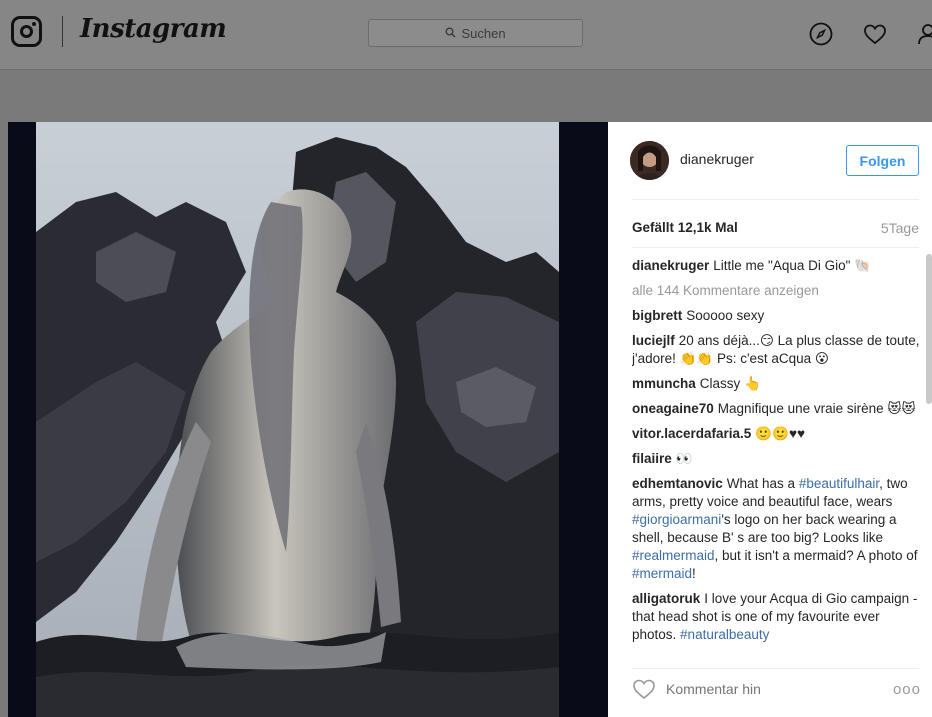 The image size is (932, 717). What do you see at coordinates (664, 383) in the screenshot?
I see `comment-username: mmuncha` at bounding box center [664, 383].